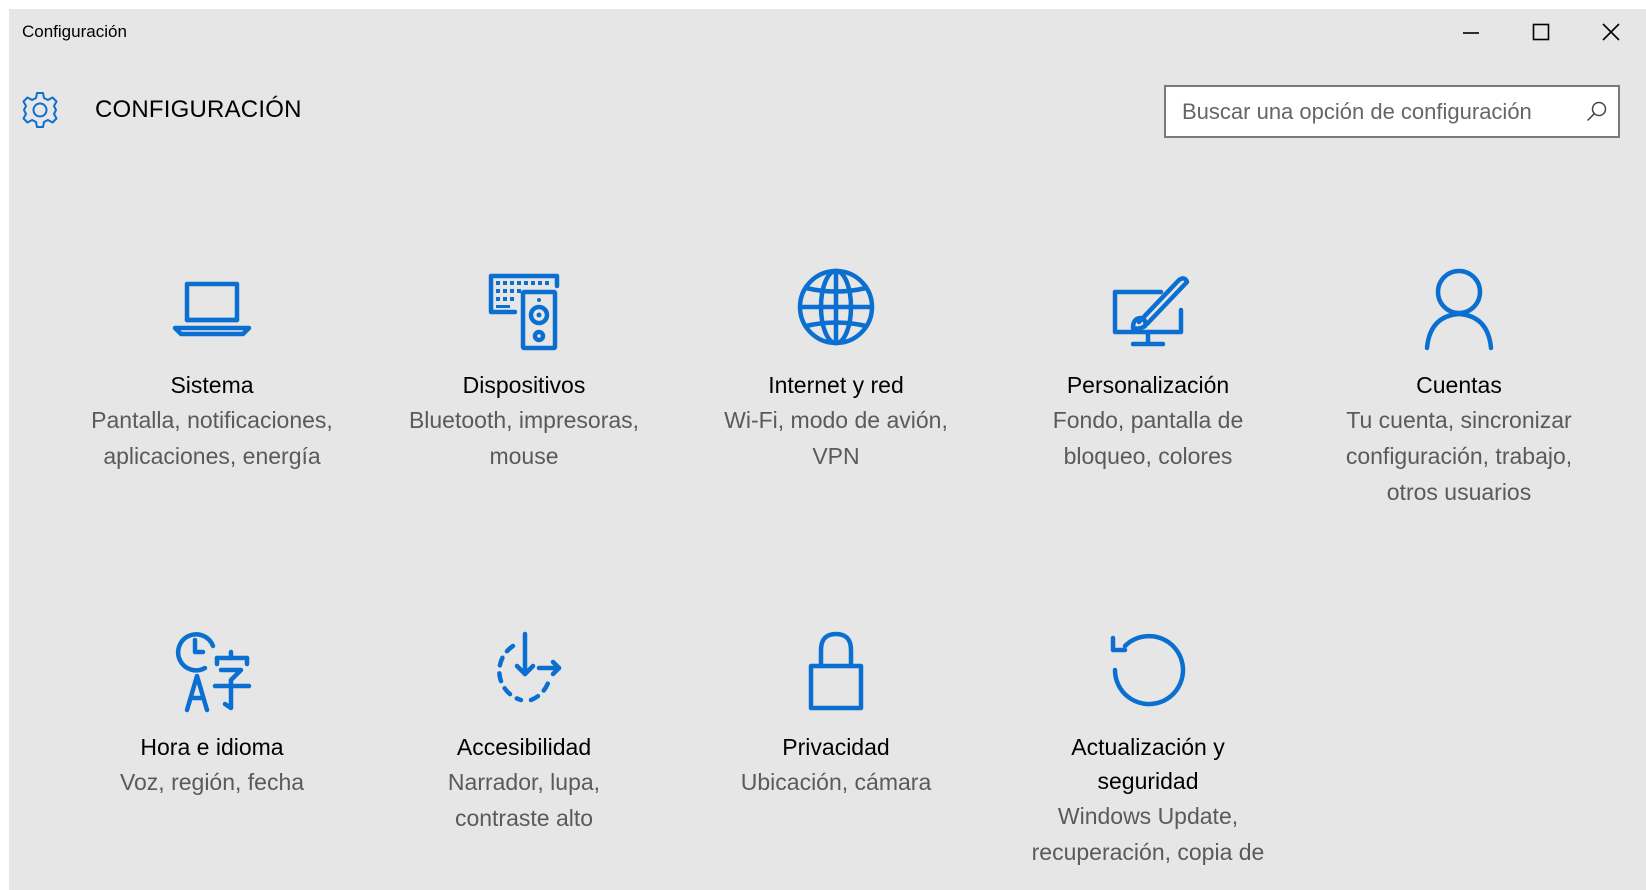 The height and width of the screenshot is (890, 1646). What do you see at coordinates (1459, 492) in the screenshot?
I see `tile-subtitle-line: otros usuarios` at bounding box center [1459, 492].